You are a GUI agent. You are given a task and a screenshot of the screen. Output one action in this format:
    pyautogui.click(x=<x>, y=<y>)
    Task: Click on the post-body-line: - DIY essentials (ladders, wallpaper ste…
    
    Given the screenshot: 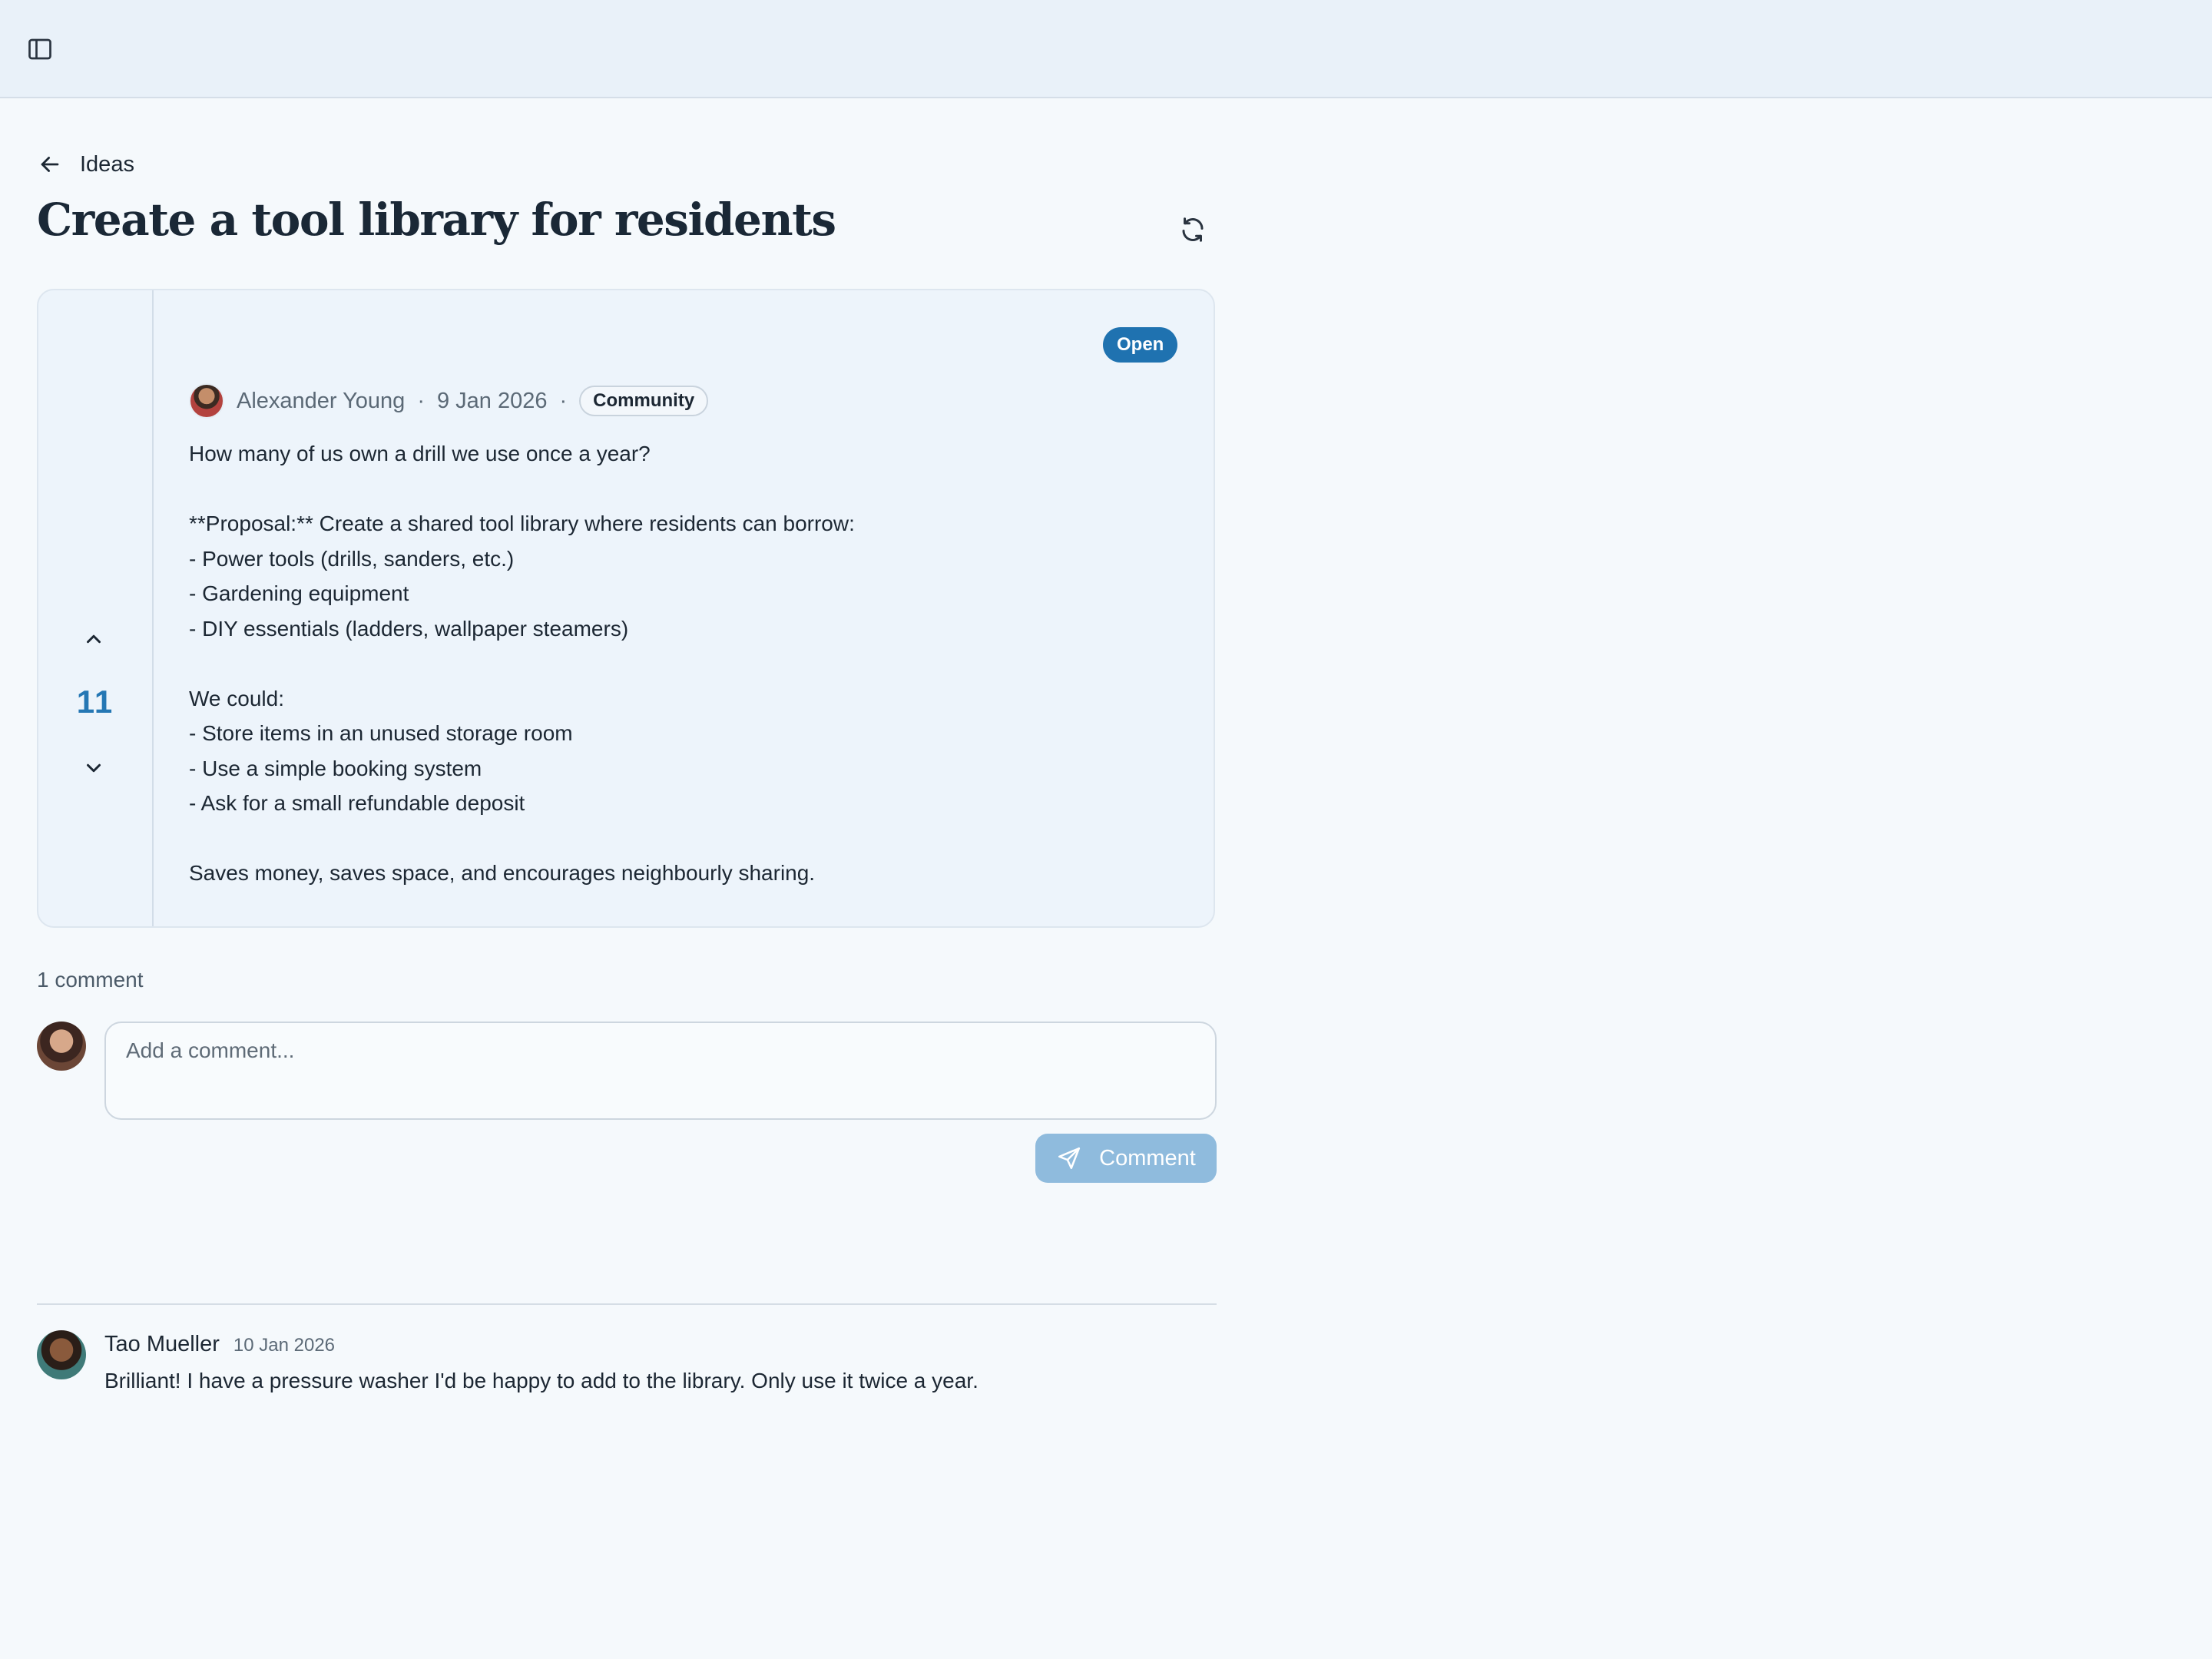 What is the action you would take?
    pyautogui.click(x=409, y=628)
    